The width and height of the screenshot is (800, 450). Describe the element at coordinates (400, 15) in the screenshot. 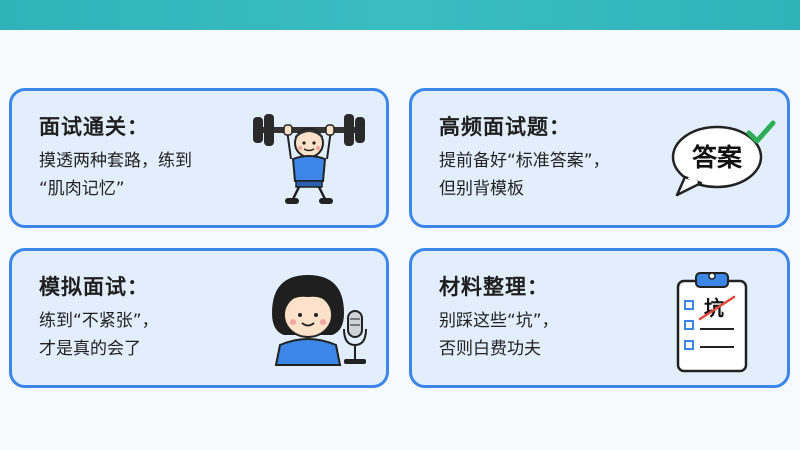

I see `top-banner` at that location.